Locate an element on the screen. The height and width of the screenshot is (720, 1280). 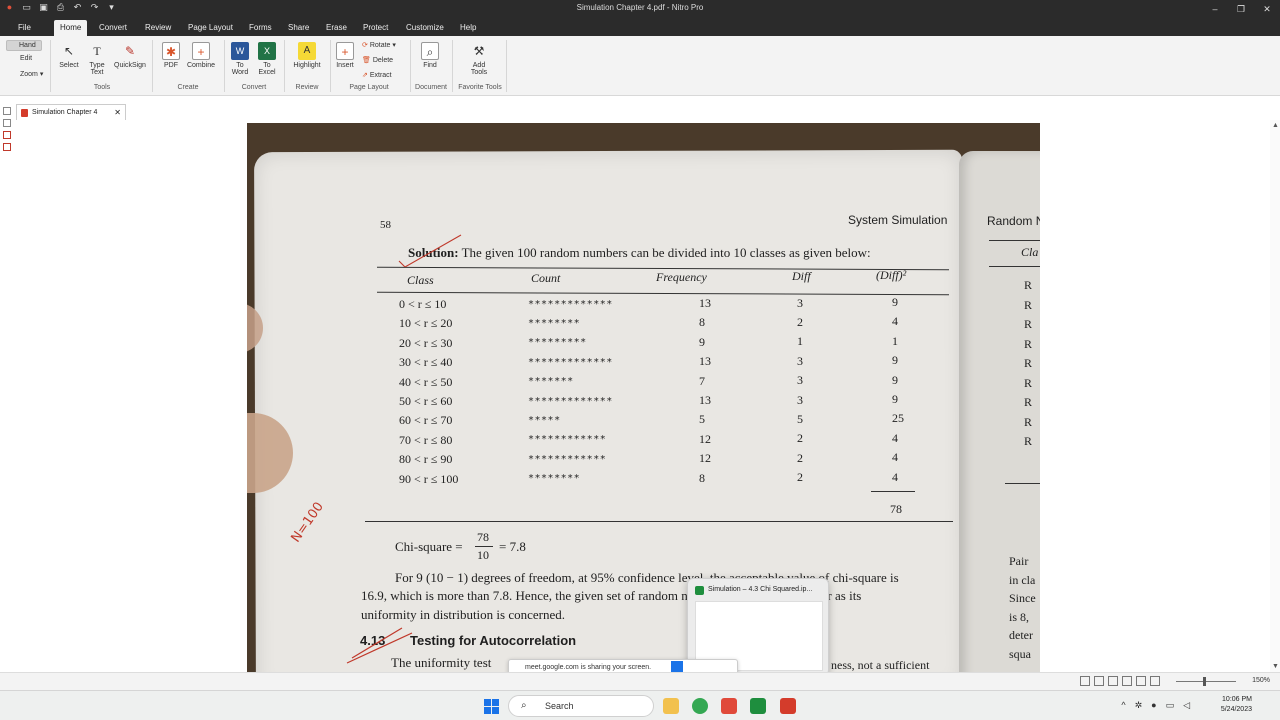
pages-icon is located at coordinates (7, 111).